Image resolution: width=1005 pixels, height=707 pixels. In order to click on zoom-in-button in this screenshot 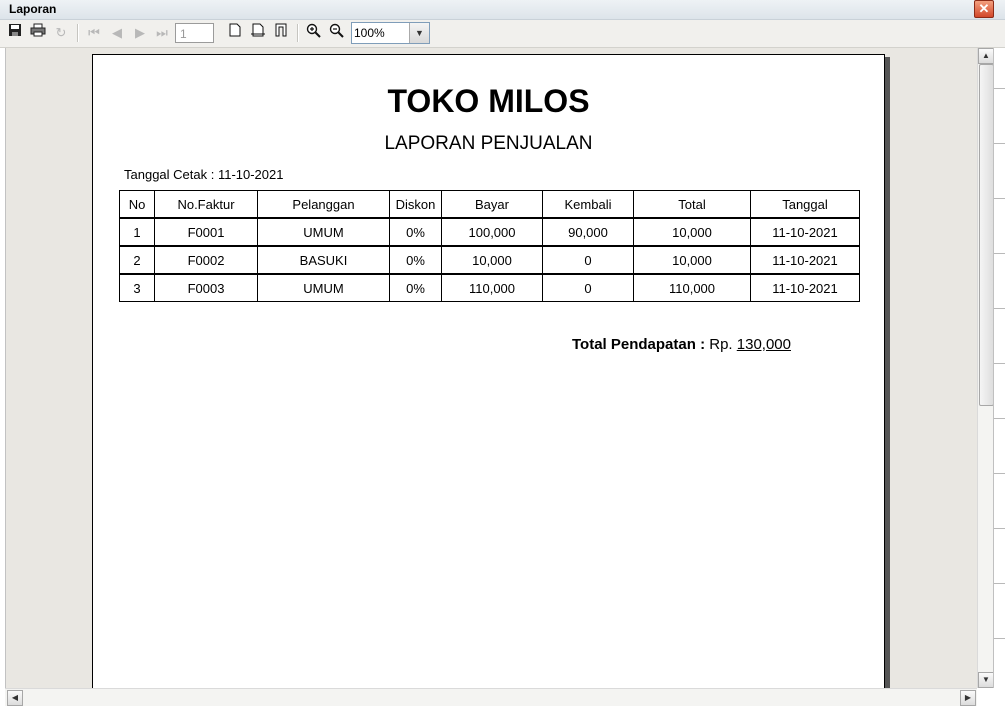, I will do `click(314, 33)`.